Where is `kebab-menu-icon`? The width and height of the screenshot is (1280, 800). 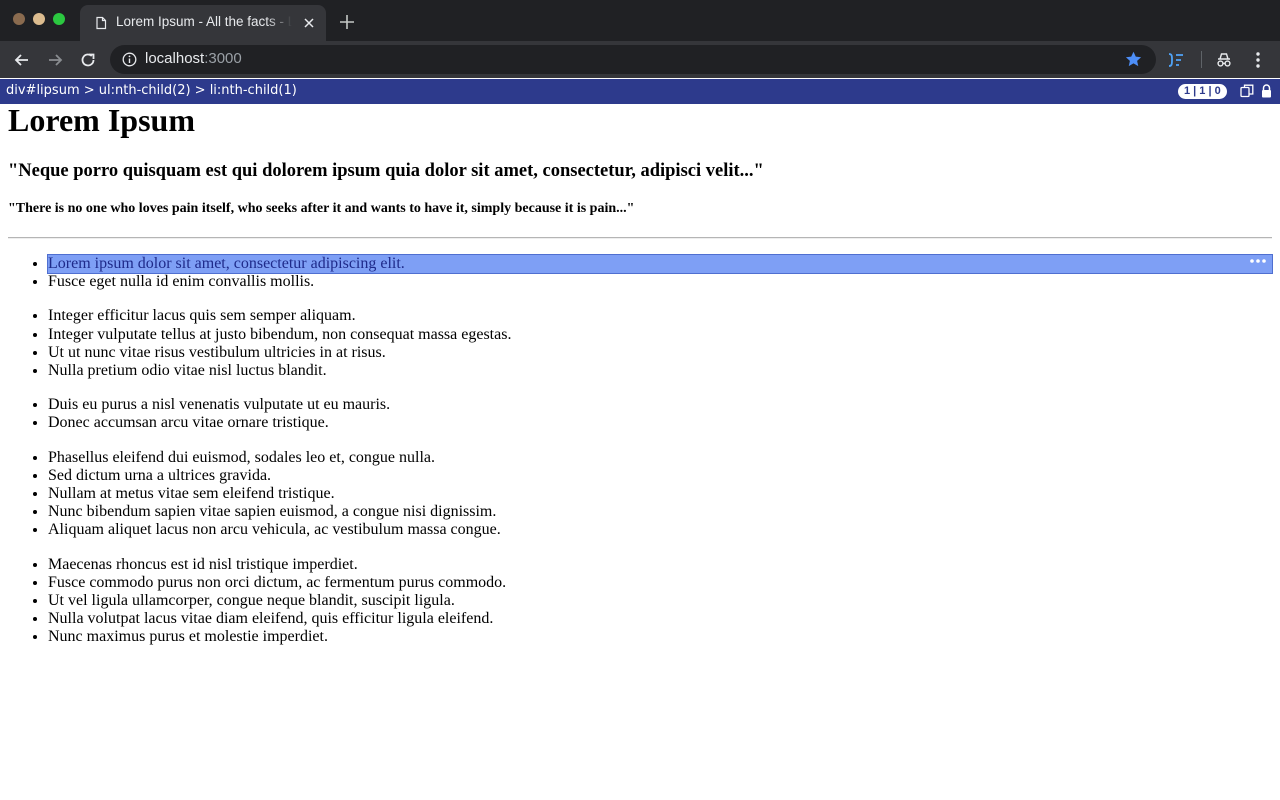
kebab-menu-icon is located at coordinates (1258, 60).